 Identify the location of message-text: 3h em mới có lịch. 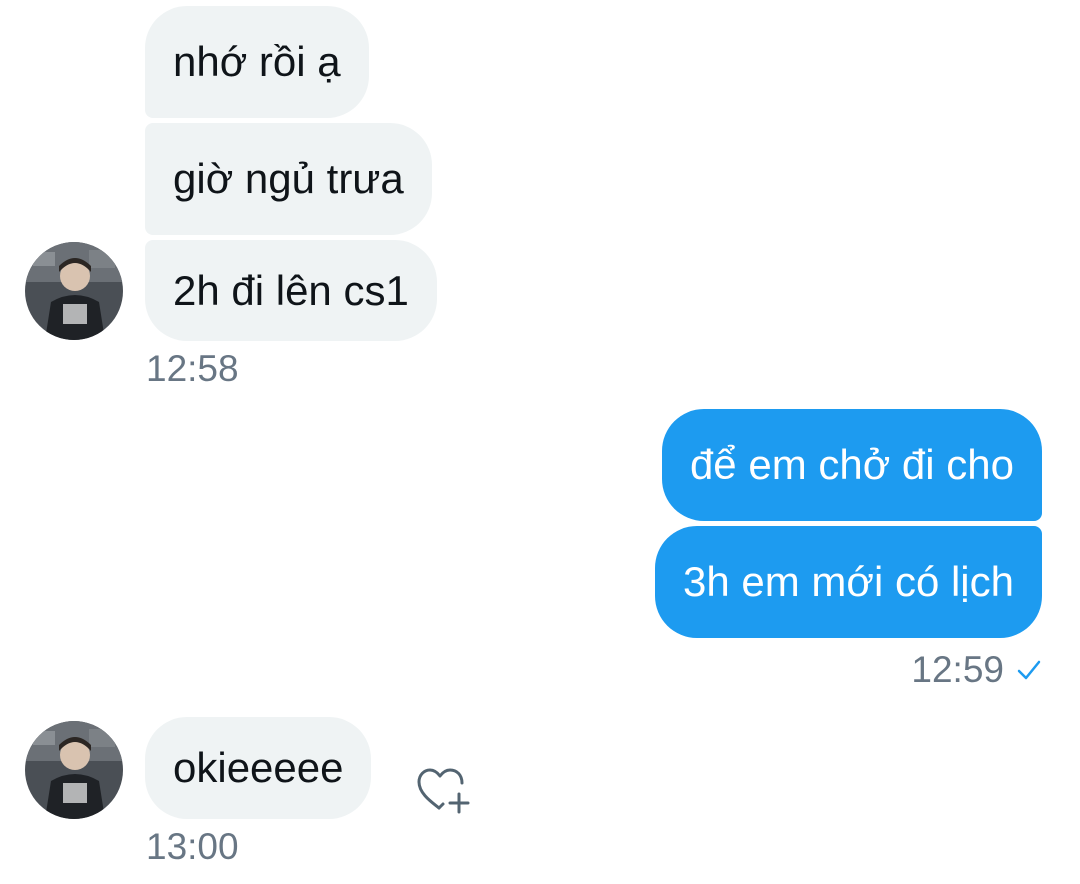
(848, 581).